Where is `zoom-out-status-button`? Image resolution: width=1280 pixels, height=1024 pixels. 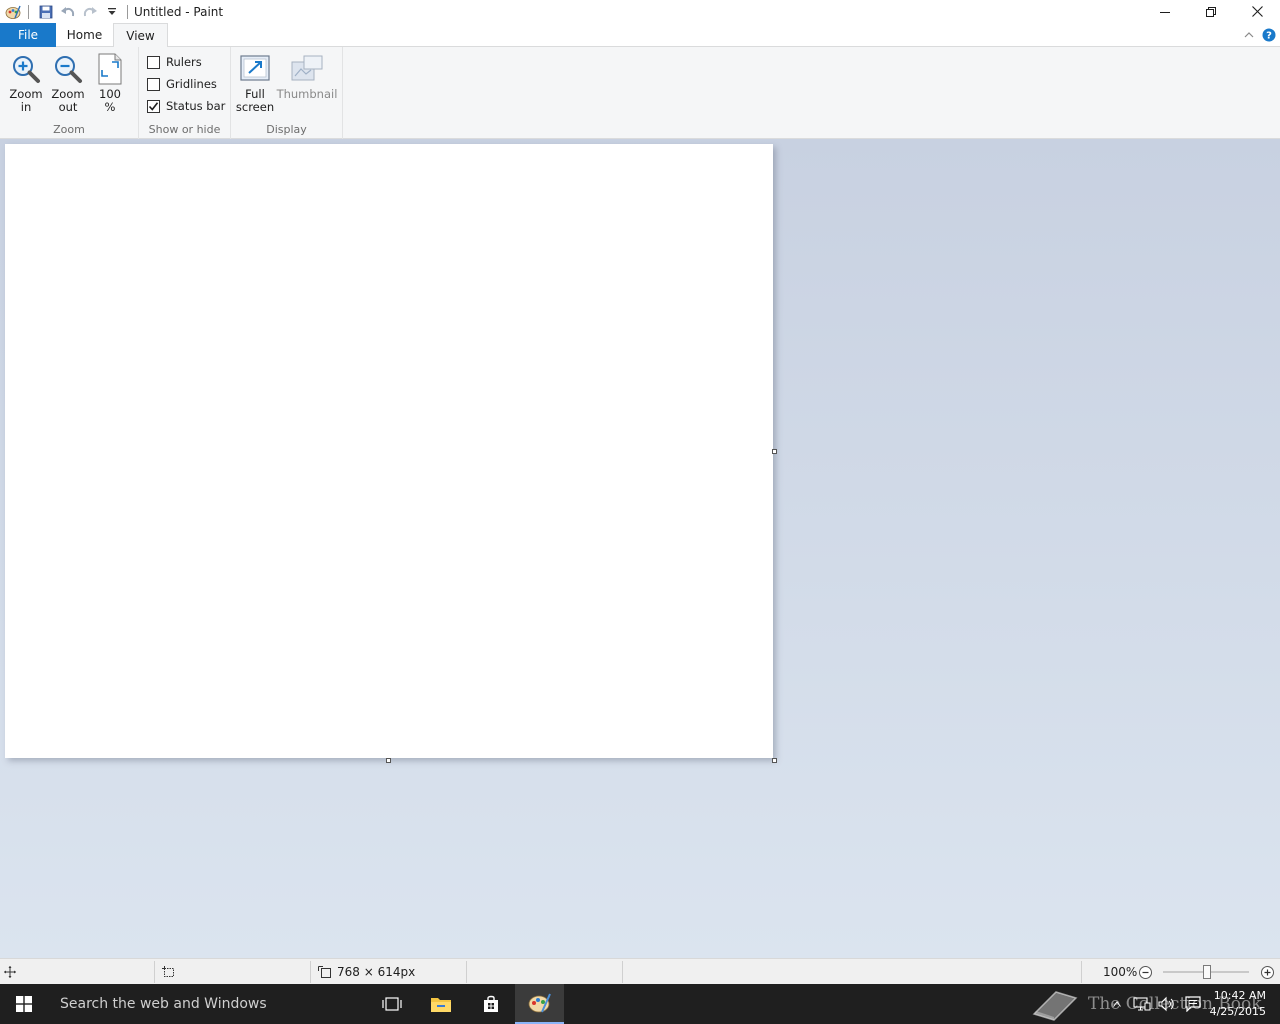
zoom-out-status-button is located at coordinates (1145, 972).